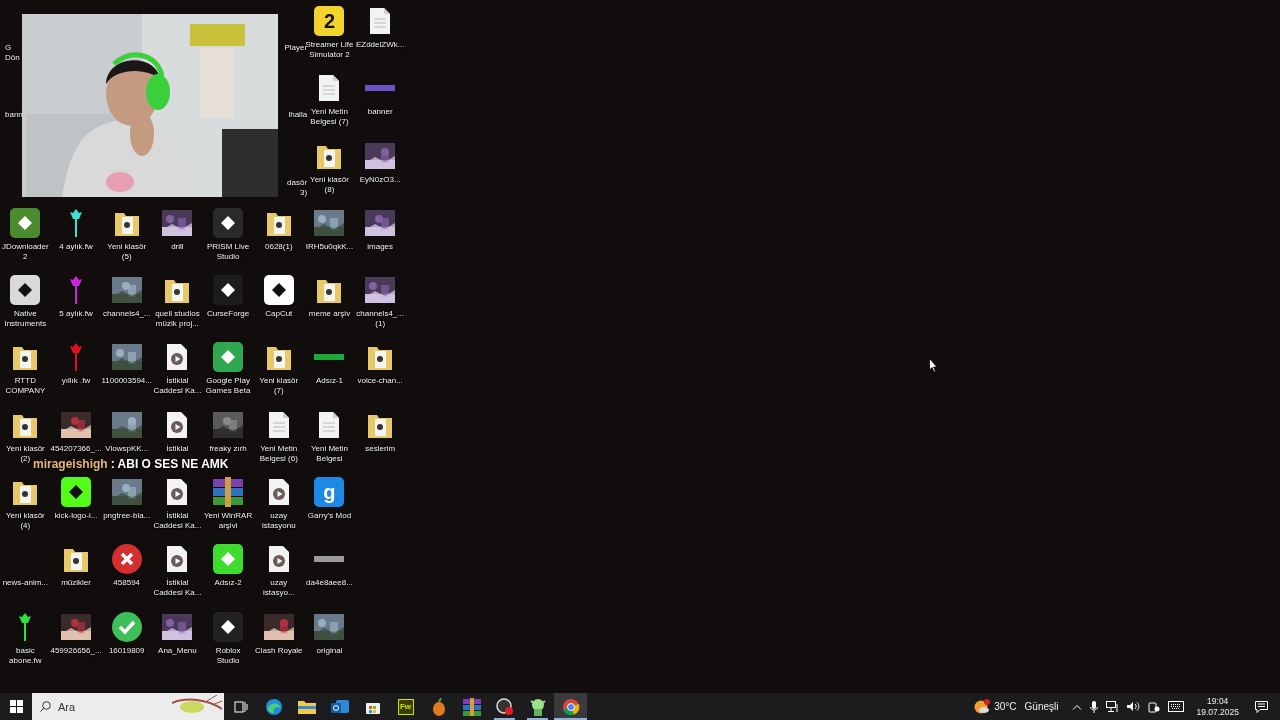  What do you see at coordinates (1218, 701) in the screenshot?
I see `clock-time: 19:04` at bounding box center [1218, 701].